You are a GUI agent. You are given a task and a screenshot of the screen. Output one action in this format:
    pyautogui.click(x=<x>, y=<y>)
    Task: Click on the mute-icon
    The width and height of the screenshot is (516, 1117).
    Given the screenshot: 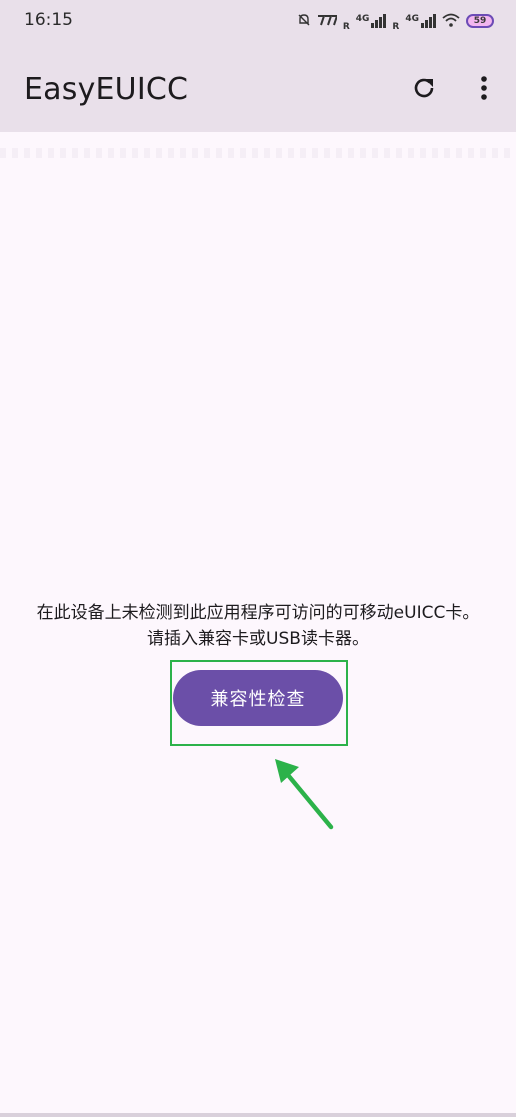 What is the action you would take?
    pyautogui.click(x=304, y=21)
    